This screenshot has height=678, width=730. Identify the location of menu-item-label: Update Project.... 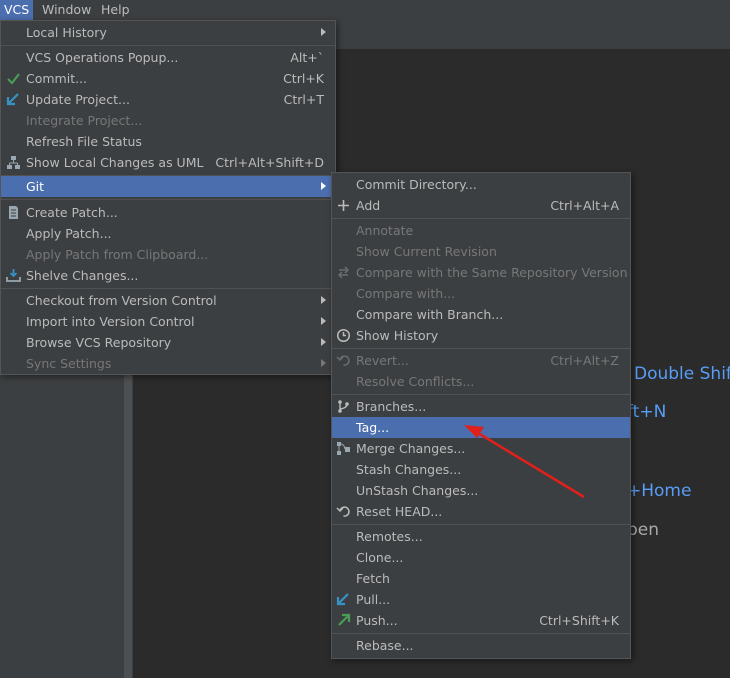
(78, 99).